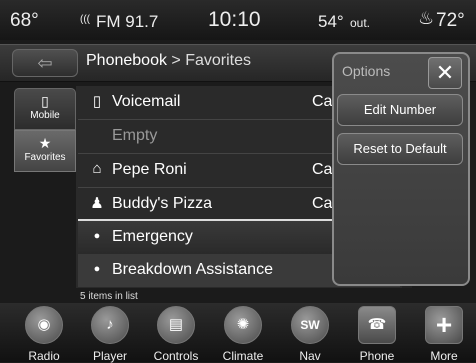  What do you see at coordinates (444, 325) in the screenshot?
I see `plus-icon: +` at bounding box center [444, 325].